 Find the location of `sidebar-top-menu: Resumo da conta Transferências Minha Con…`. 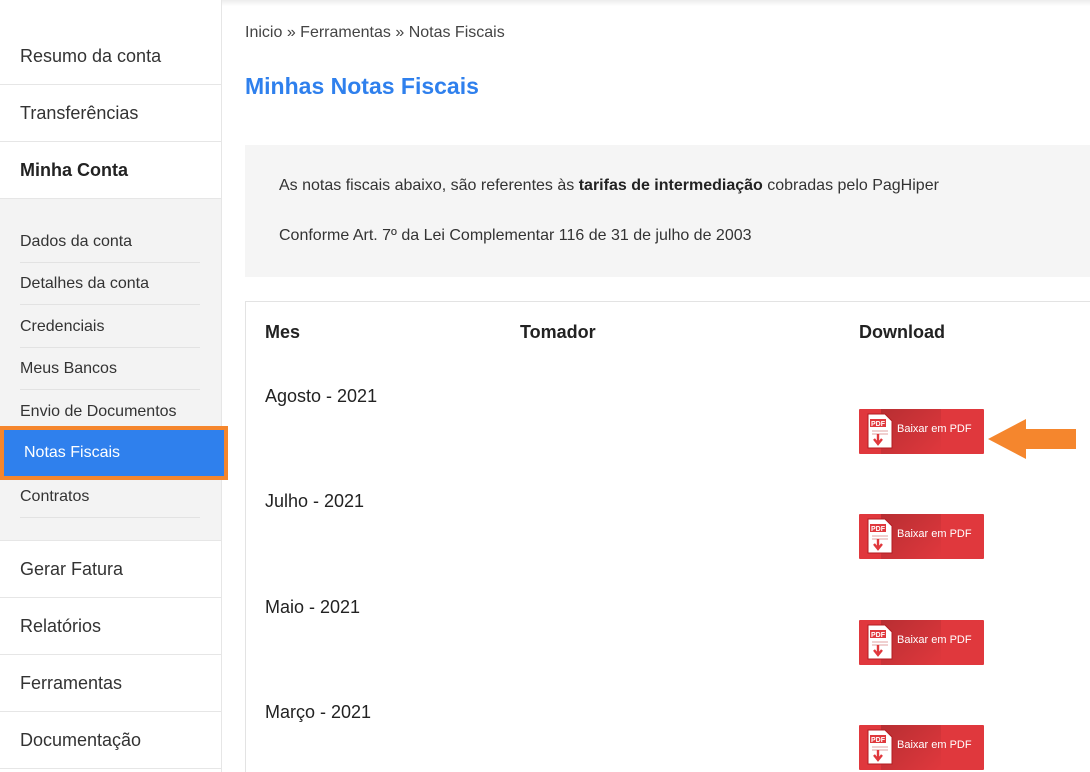

sidebar-top-menu: Resumo da conta Transferências Minha Con… is located at coordinates (110, 99).